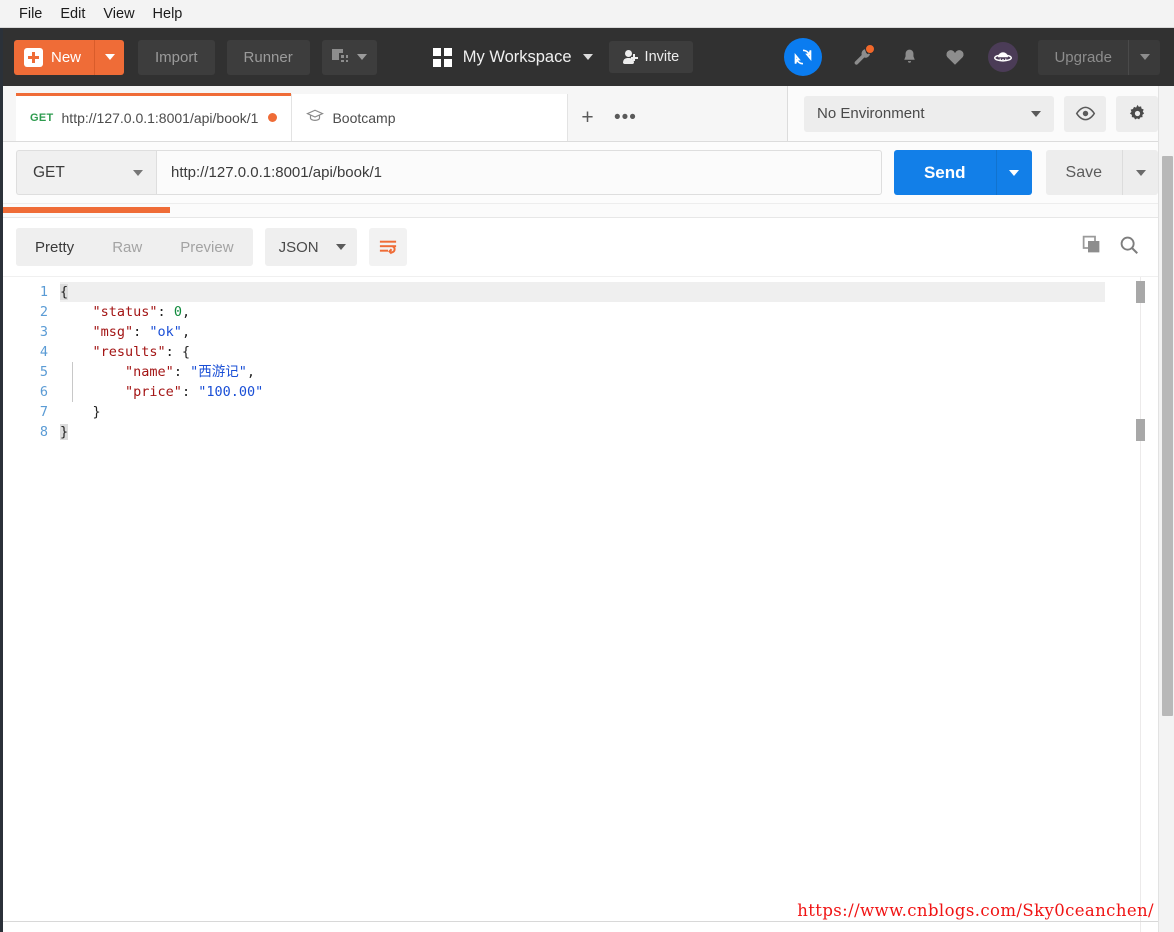 Image resolution: width=1174 pixels, height=932 pixels. I want to click on settings-button, so click(1137, 113).